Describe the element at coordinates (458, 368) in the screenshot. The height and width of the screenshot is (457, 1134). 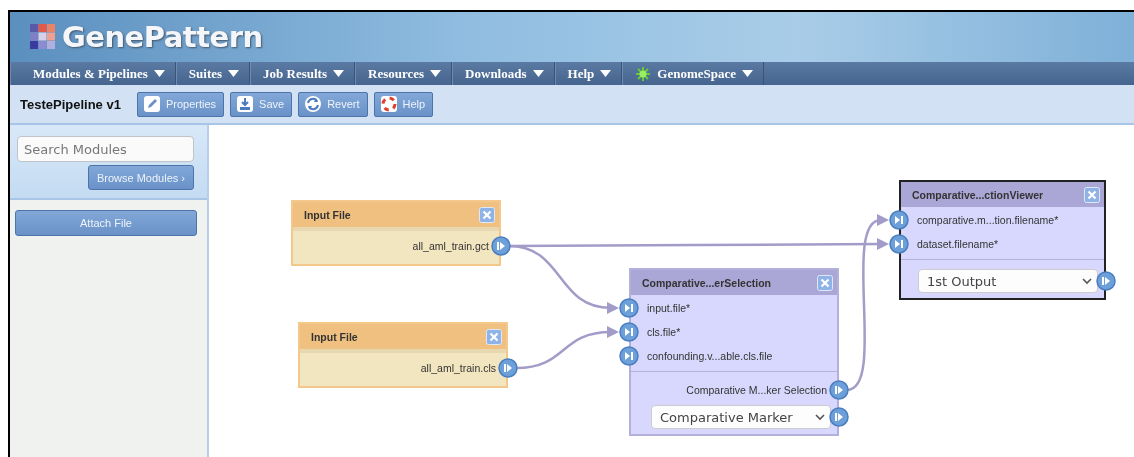
I see `output-label: all_aml_train.cls` at that location.